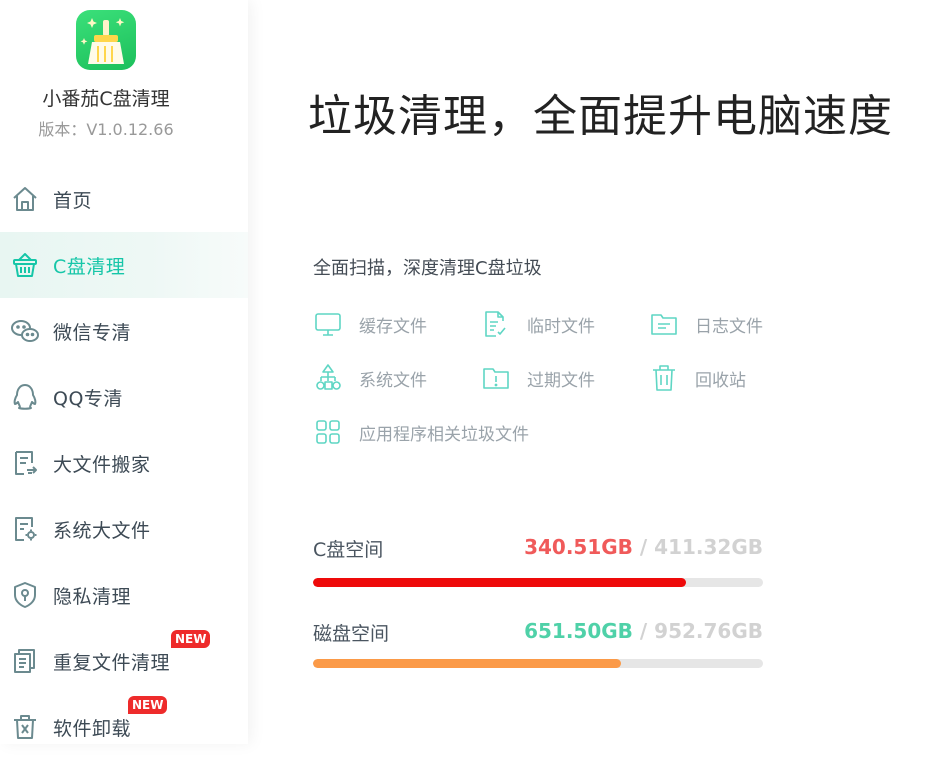 The width and height of the screenshot is (940, 760). Describe the element at coordinates (25, 199) in the screenshot. I see `home-icon` at that location.